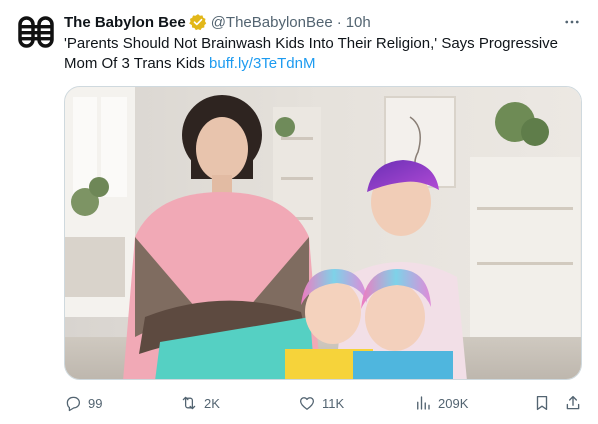 The width and height of the screenshot is (598, 424). I want to click on reply-button: 99, so click(83, 403).